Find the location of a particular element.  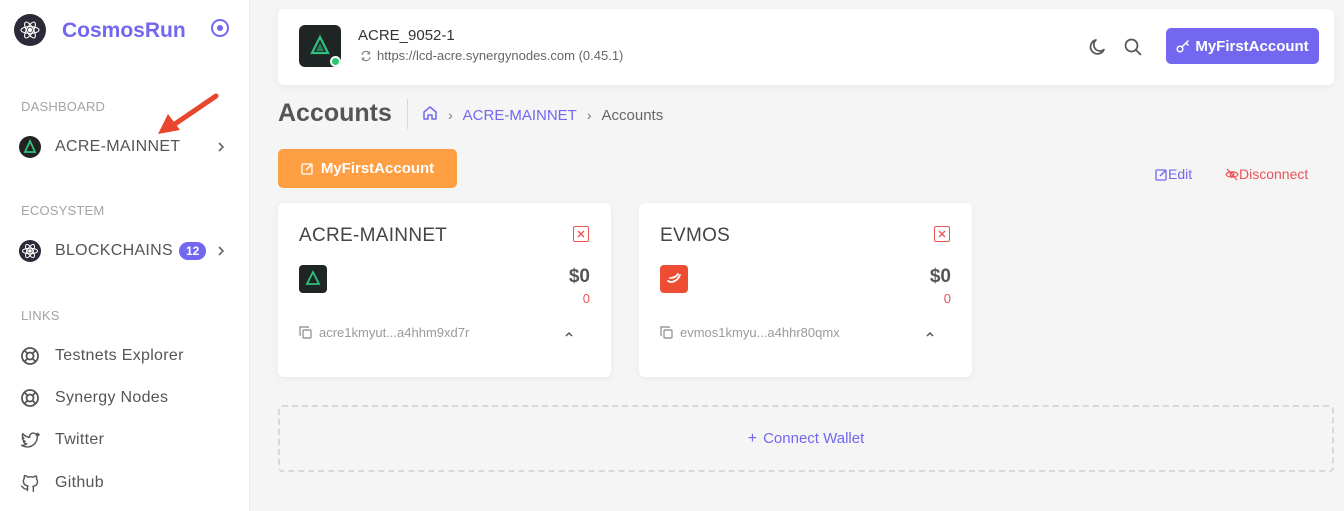

title-divider is located at coordinates (407, 114).